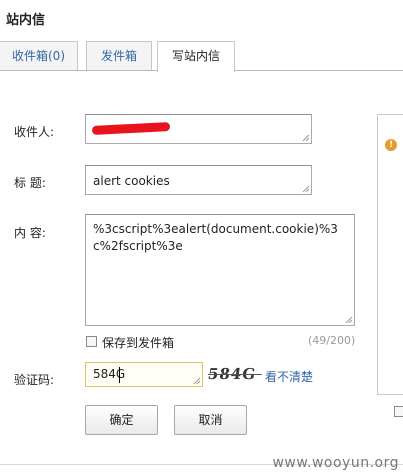 This screenshot has height=475, width=403. I want to click on captcha-refresh-link: 看不清楚, so click(289, 376).